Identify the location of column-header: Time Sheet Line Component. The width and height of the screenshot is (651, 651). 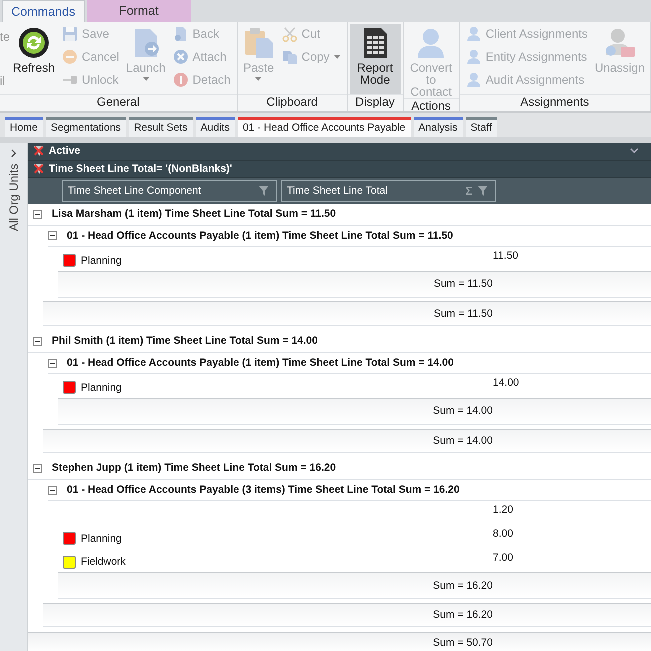
(169, 191).